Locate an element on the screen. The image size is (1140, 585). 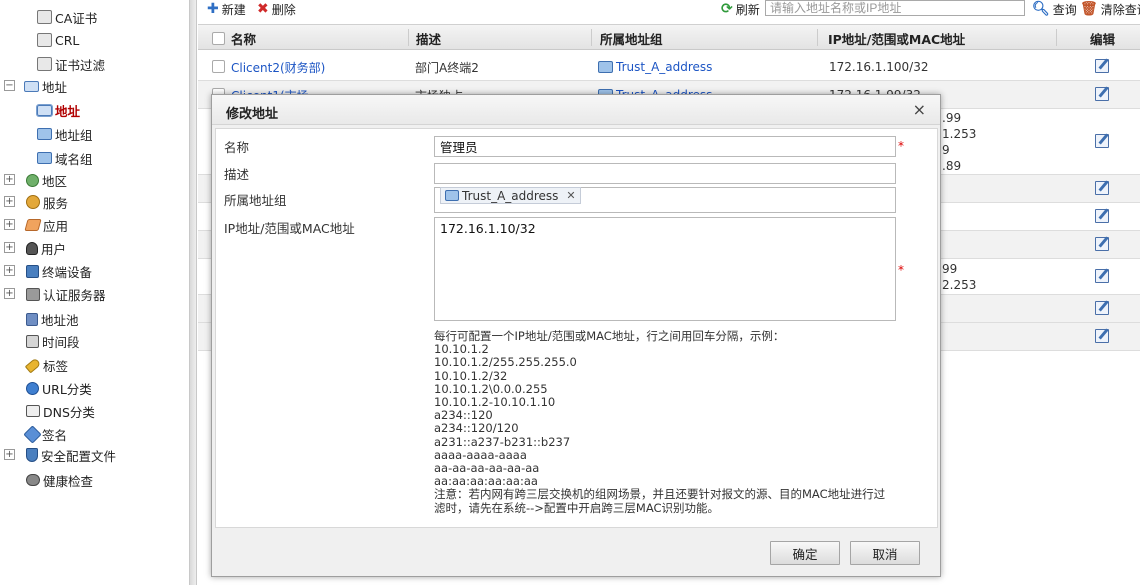
sidebar-item-domain-group: 域名组 is located at coordinates (65, 158).